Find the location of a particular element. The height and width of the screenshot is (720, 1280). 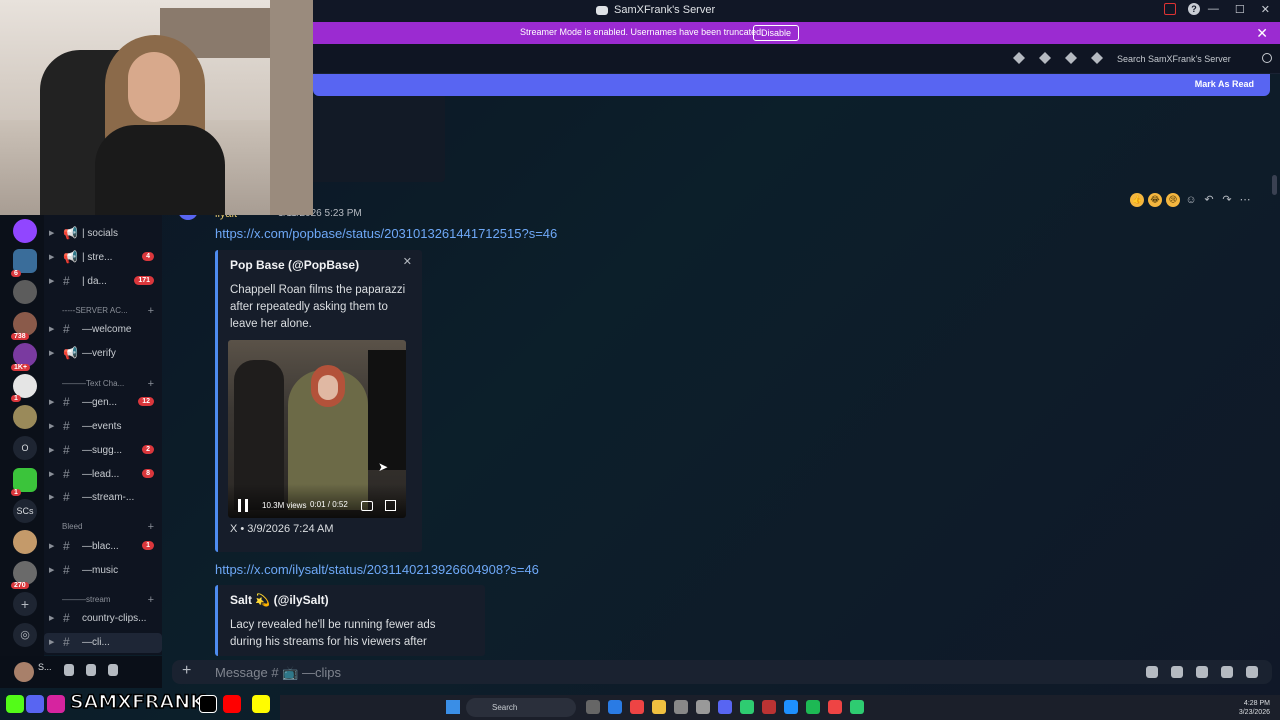

server-icon: 6 is located at coordinates (24, 263).